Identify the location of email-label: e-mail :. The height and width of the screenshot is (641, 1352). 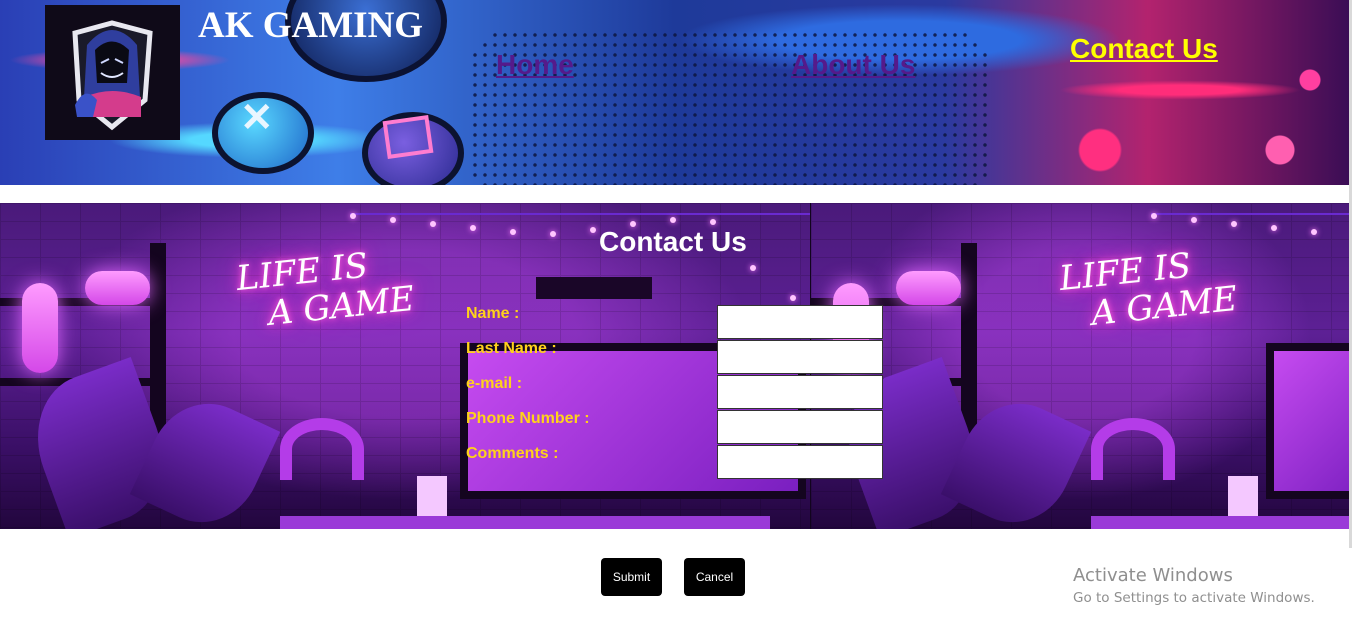
(494, 383).